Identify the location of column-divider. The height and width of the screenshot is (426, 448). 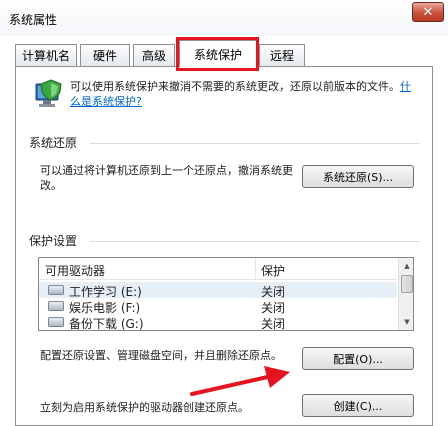
(255, 269).